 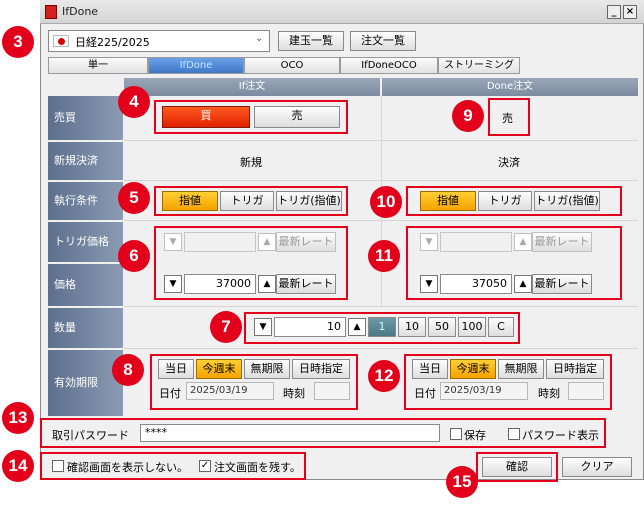 I want to click on new-close-label: 新規決済, so click(x=85, y=161).